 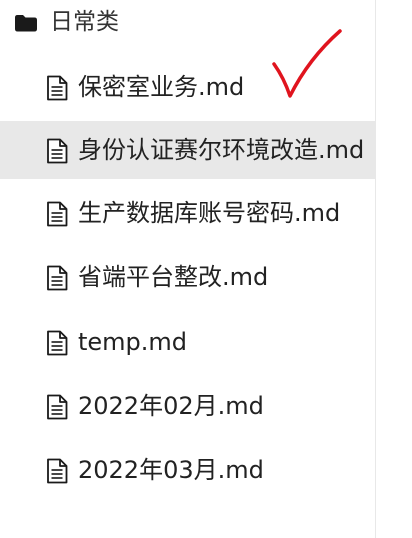 What do you see at coordinates (84, 22) in the screenshot?
I see `folder-label: 日常类` at bounding box center [84, 22].